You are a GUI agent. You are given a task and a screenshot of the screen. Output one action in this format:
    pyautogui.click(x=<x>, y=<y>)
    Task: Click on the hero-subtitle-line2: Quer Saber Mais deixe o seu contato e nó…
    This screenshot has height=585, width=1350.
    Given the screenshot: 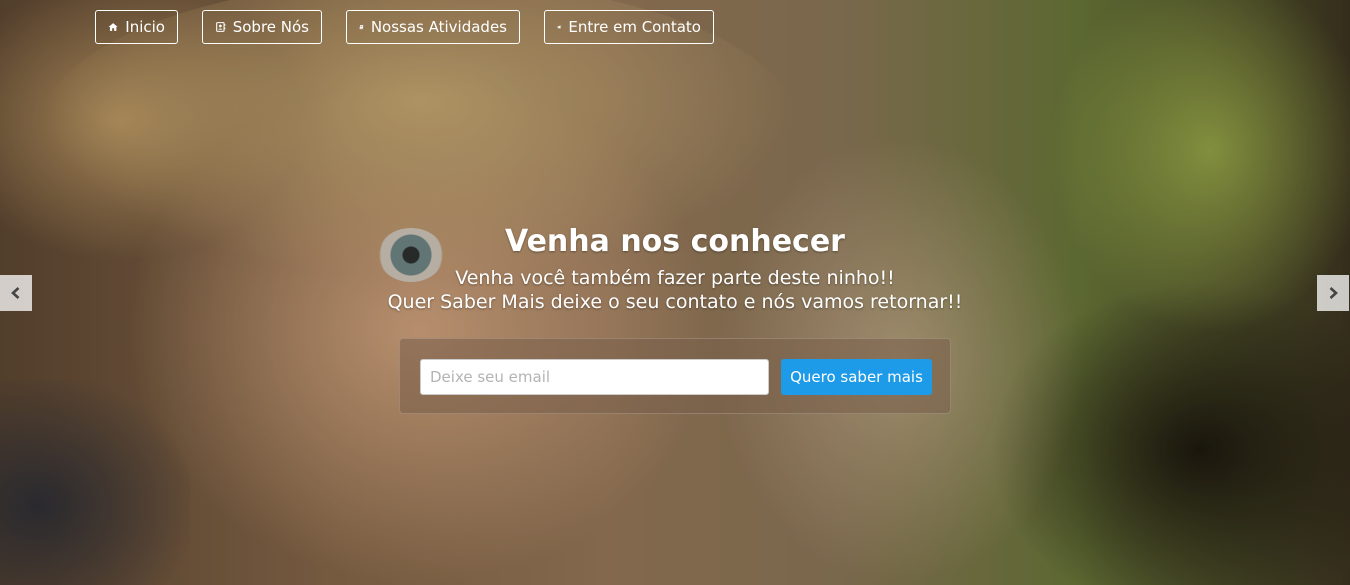 What is the action you would take?
    pyautogui.click(x=675, y=302)
    